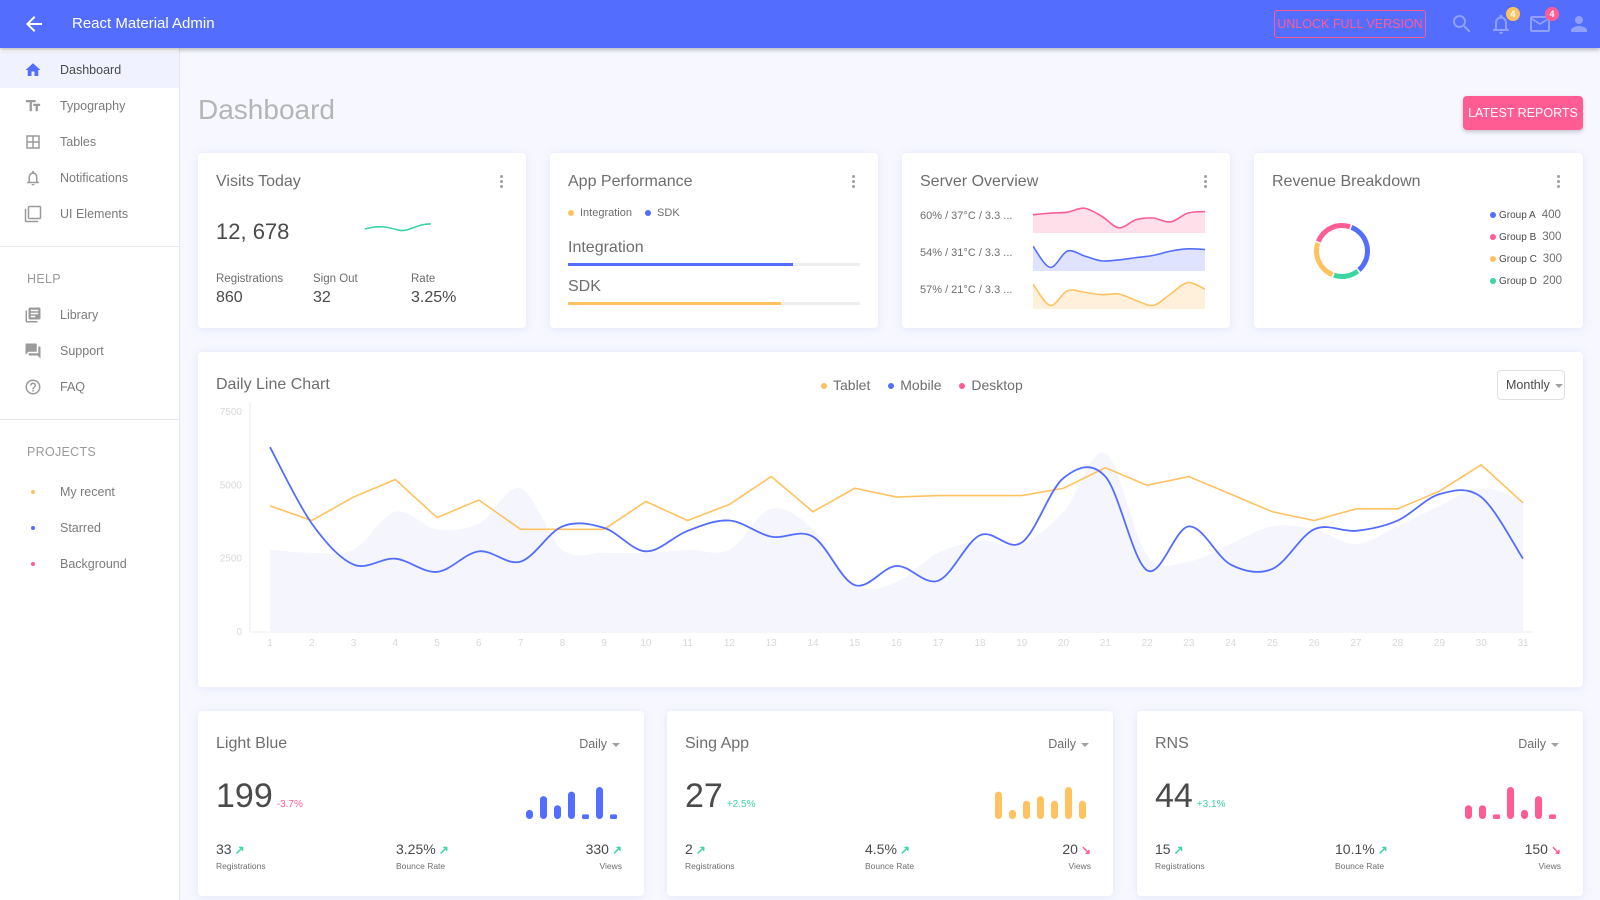  I want to click on page-title: Dashboard, so click(266, 109).